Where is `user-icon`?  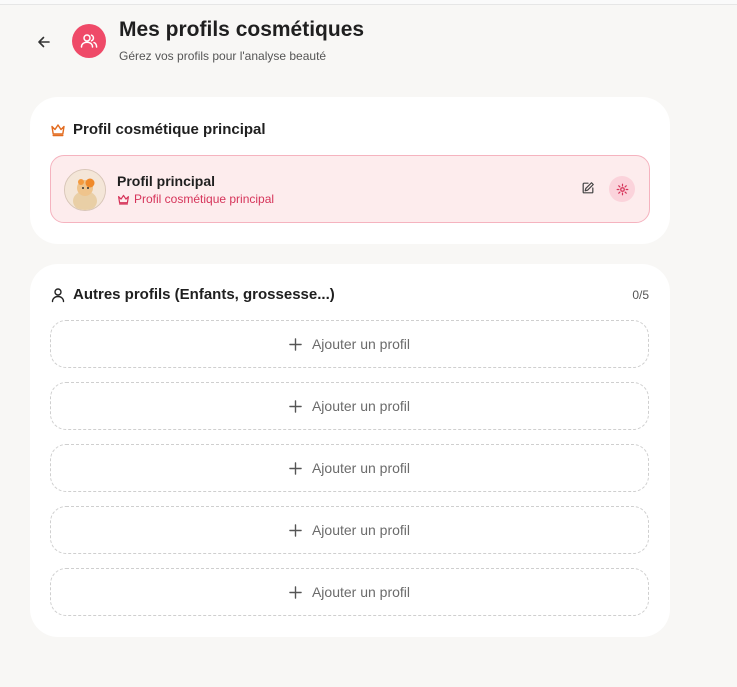 user-icon is located at coordinates (58, 295).